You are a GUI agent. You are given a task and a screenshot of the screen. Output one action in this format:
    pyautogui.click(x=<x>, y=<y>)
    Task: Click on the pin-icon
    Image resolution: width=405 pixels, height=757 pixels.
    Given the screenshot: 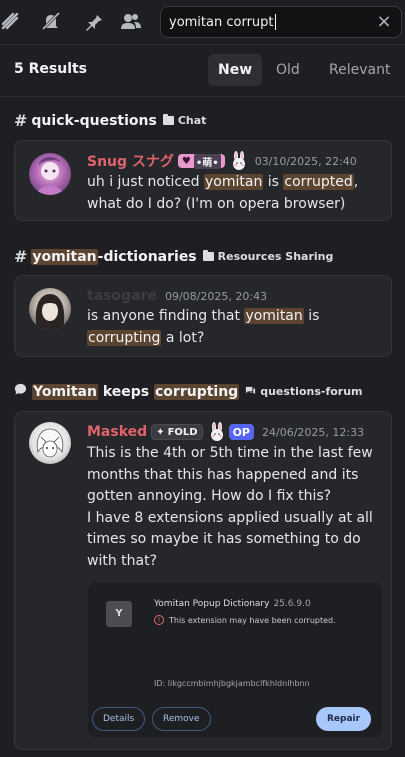 What is the action you would take?
    pyautogui.click(x=93, y=21)
    